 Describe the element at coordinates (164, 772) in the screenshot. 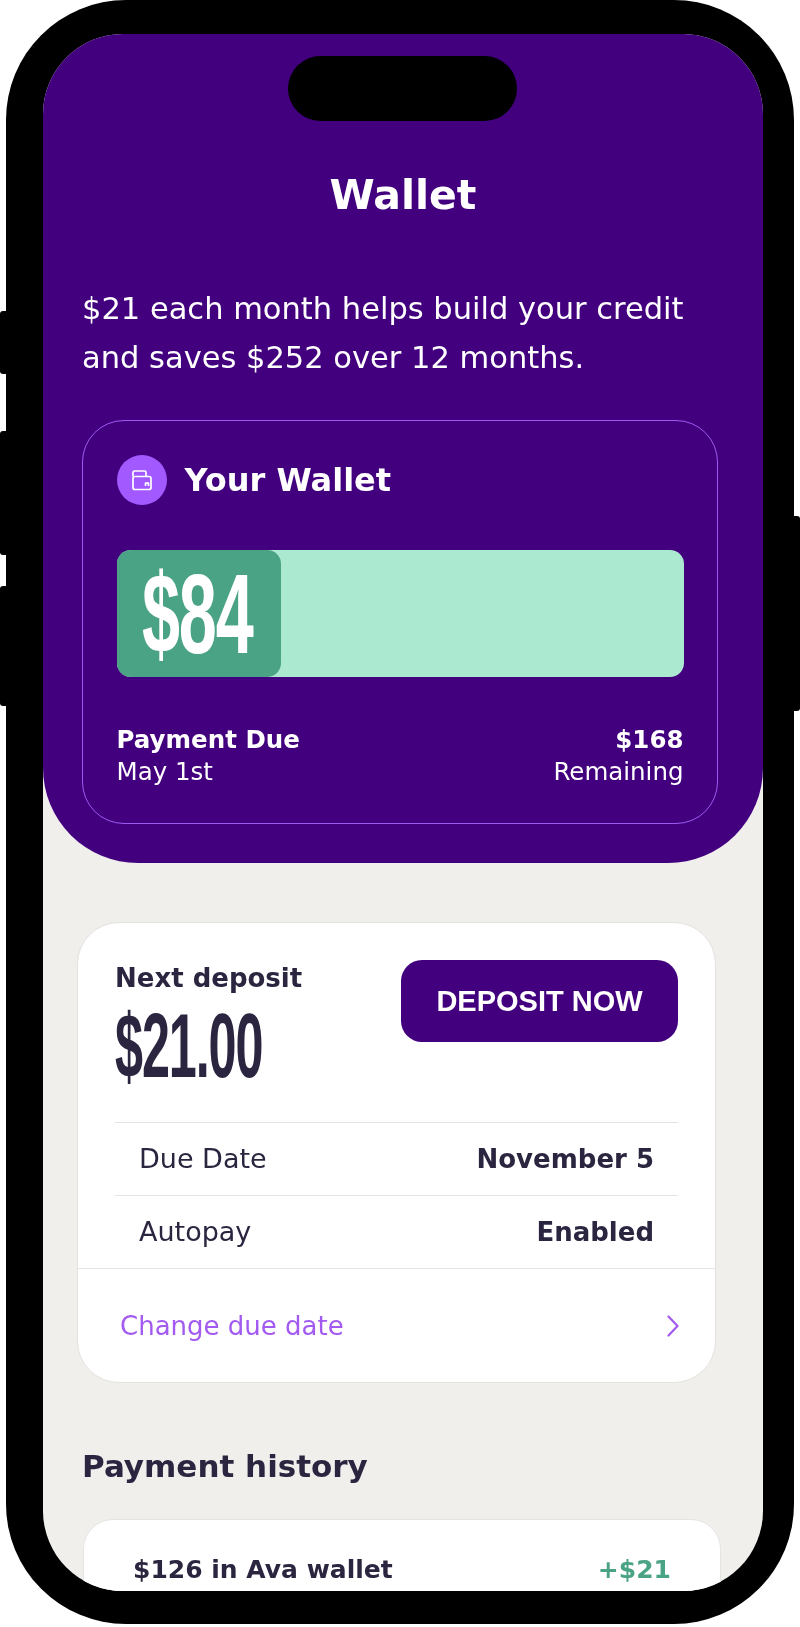

I see `payment-due-date: May 1st` at that location.